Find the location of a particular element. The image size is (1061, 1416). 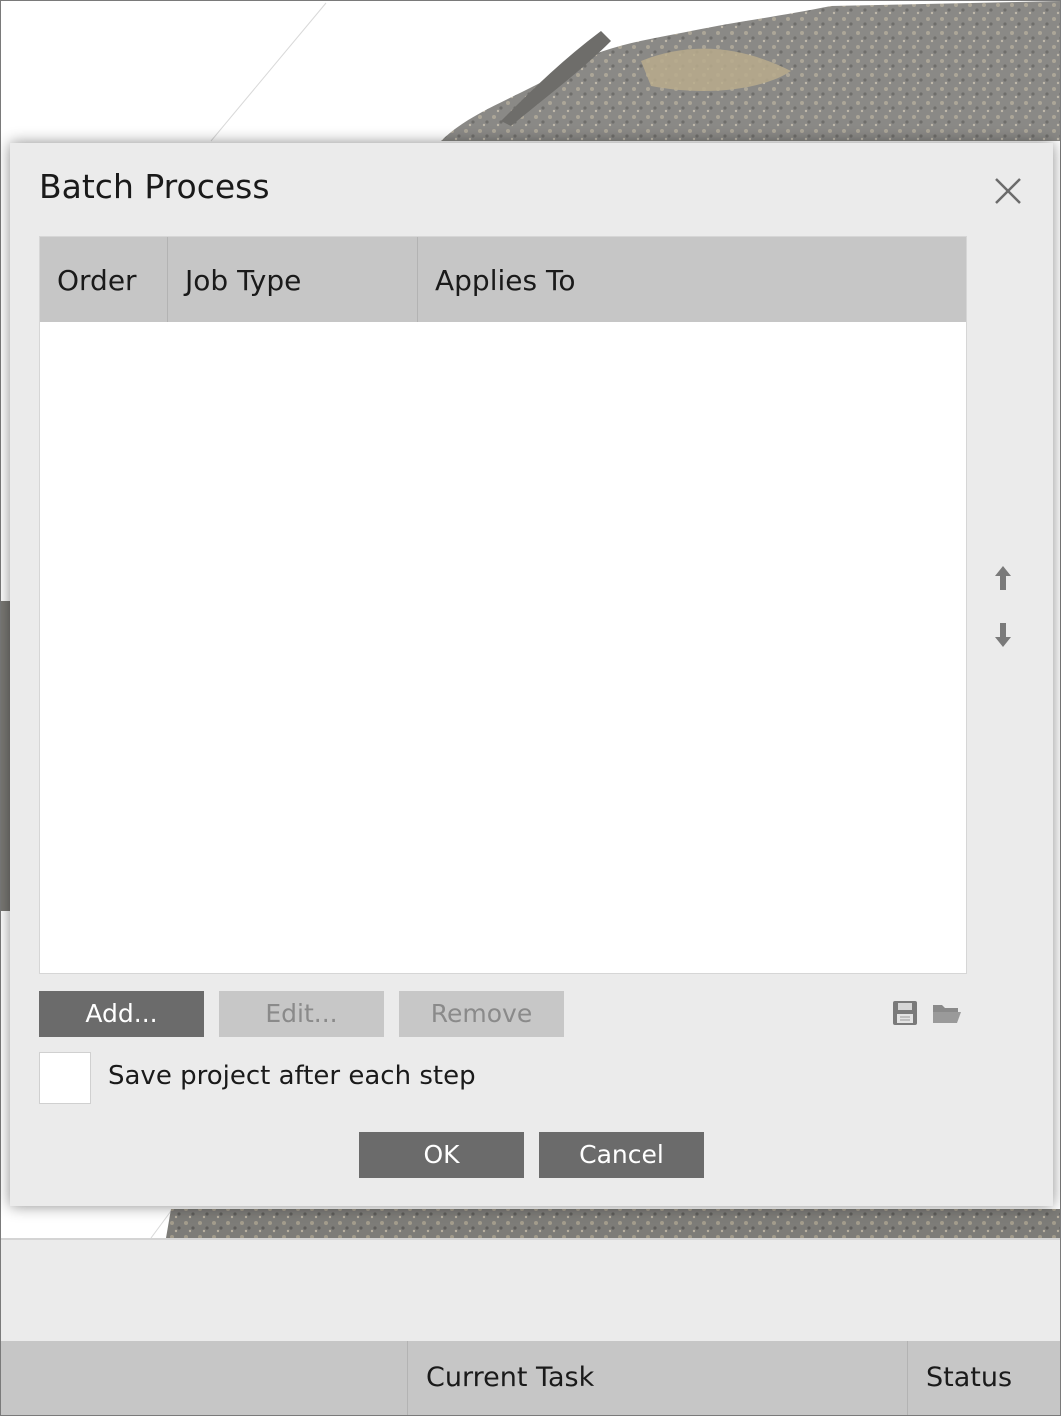

column-header-order: Order is located at coordinates (103, 279).